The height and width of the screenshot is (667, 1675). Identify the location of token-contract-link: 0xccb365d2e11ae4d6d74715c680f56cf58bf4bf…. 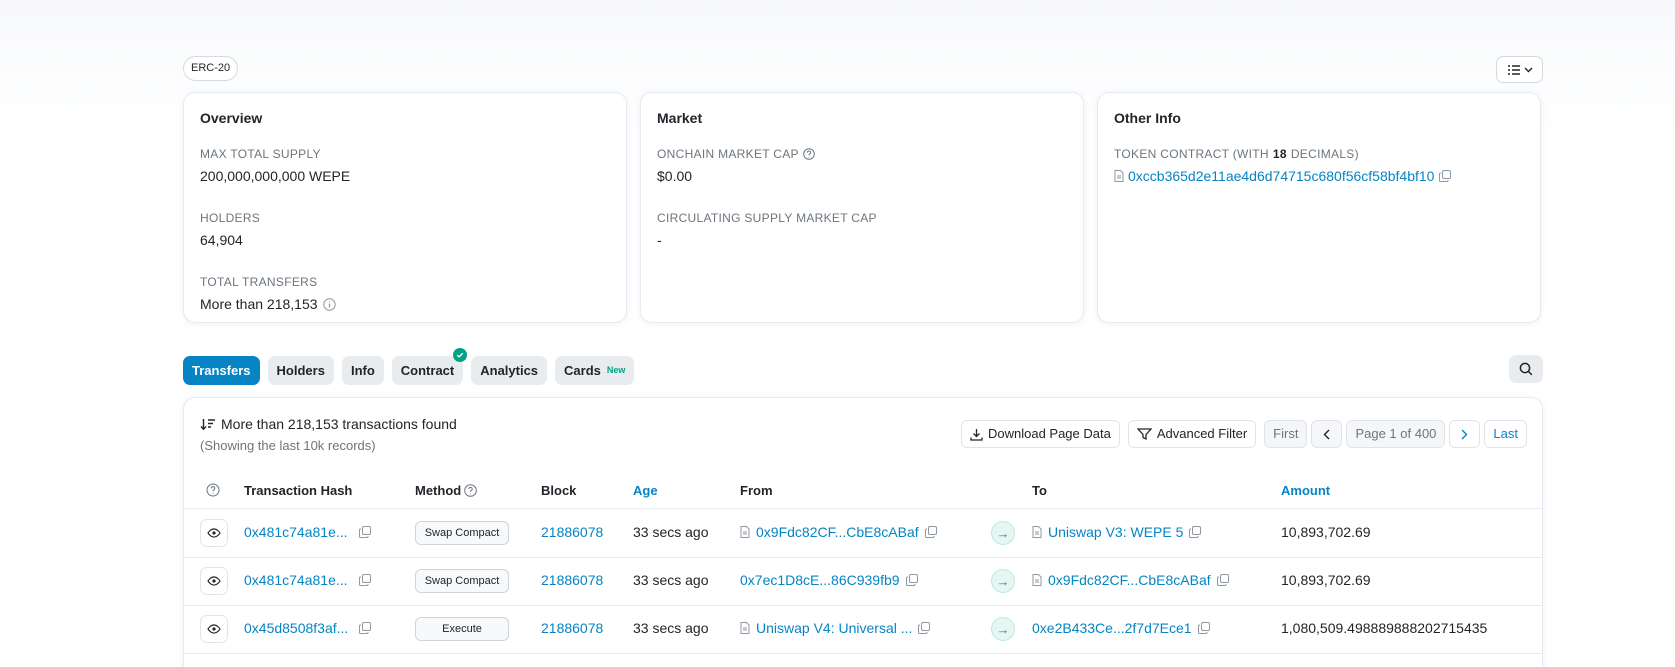
(1281, 176).